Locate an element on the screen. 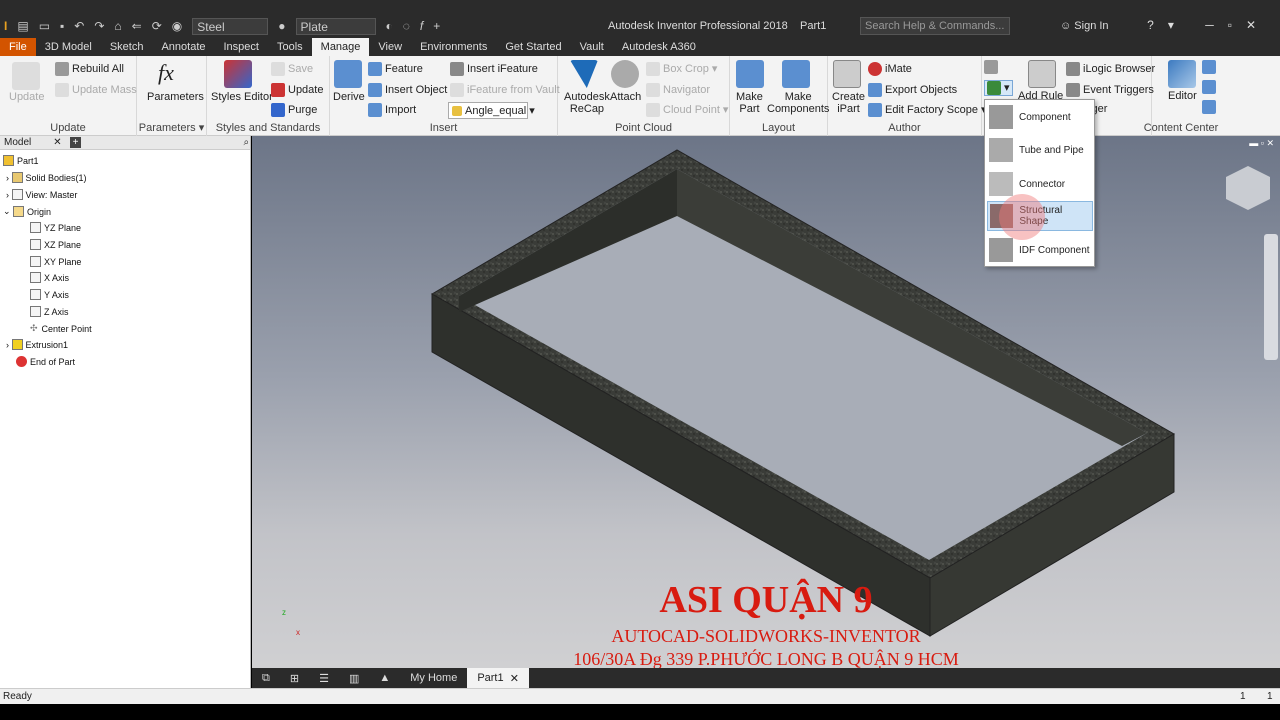 The image size is (1280, 720). tab-model: Model is located at coordinates (17, 142).